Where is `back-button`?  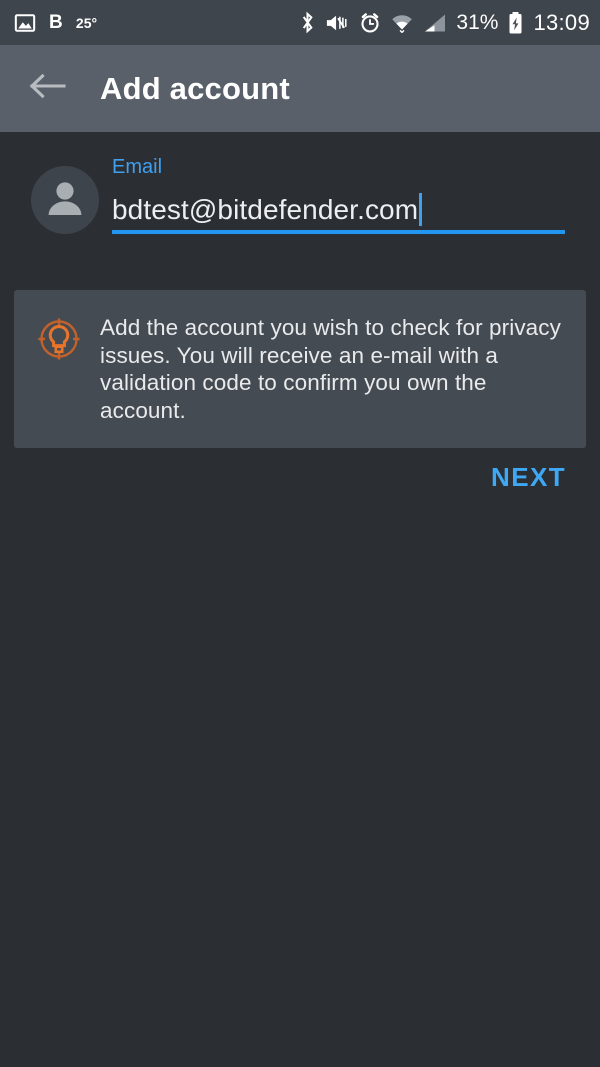
back-button is located at coordinates (47, 89).